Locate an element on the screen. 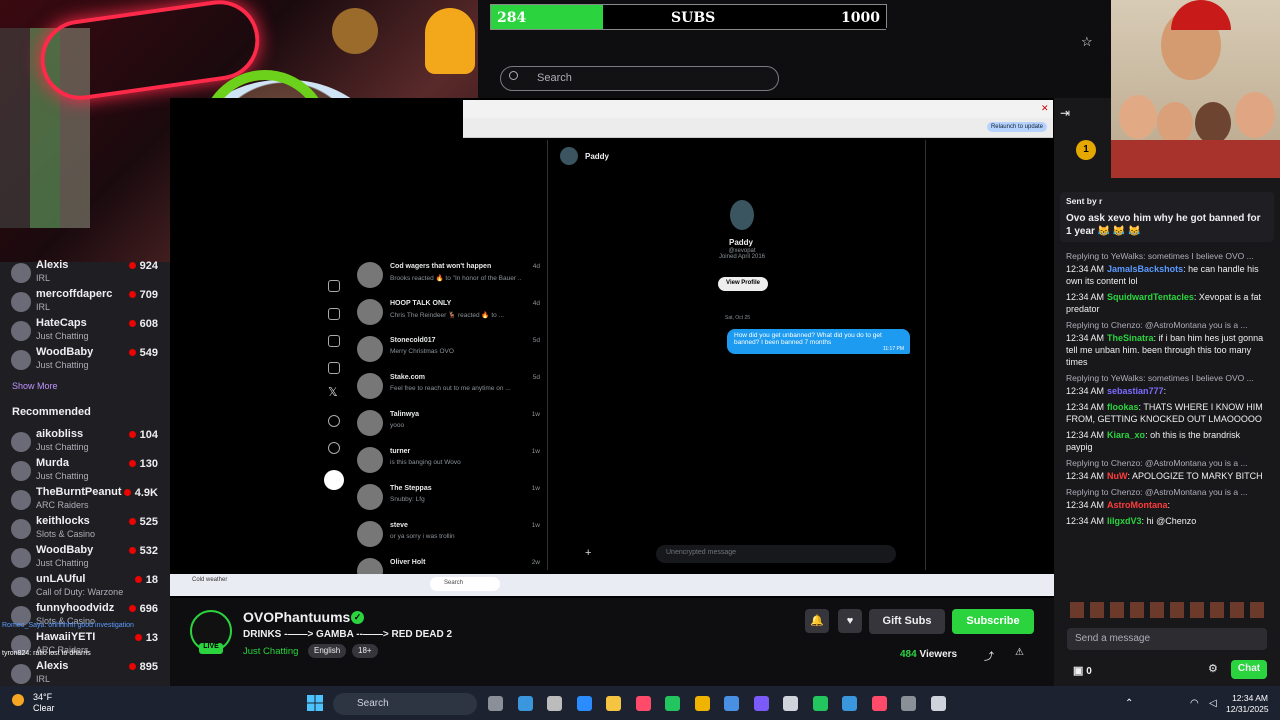 The width and height of the screenshot is (1280, 720). edge-icon is located at coordinates (525, 703).